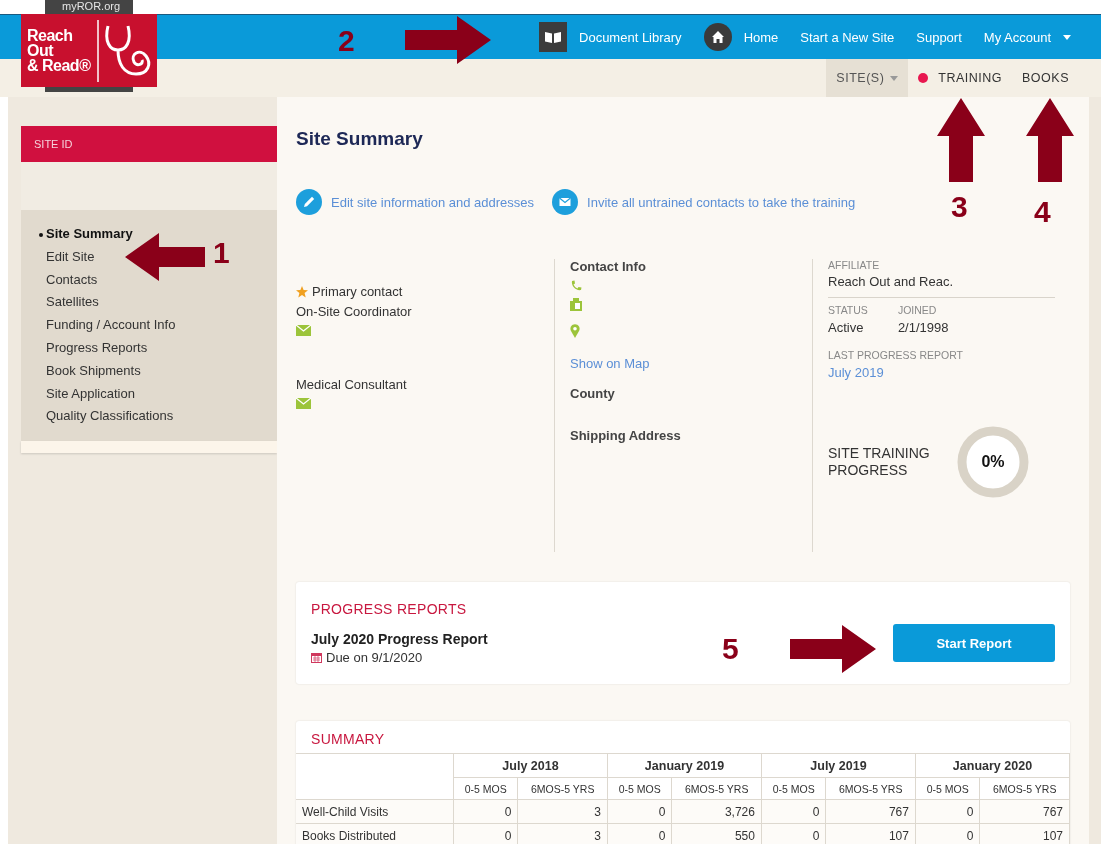 The image size is (1101, 844). I want to click on sidebar-item: Progress Reports, so click(97, 348).